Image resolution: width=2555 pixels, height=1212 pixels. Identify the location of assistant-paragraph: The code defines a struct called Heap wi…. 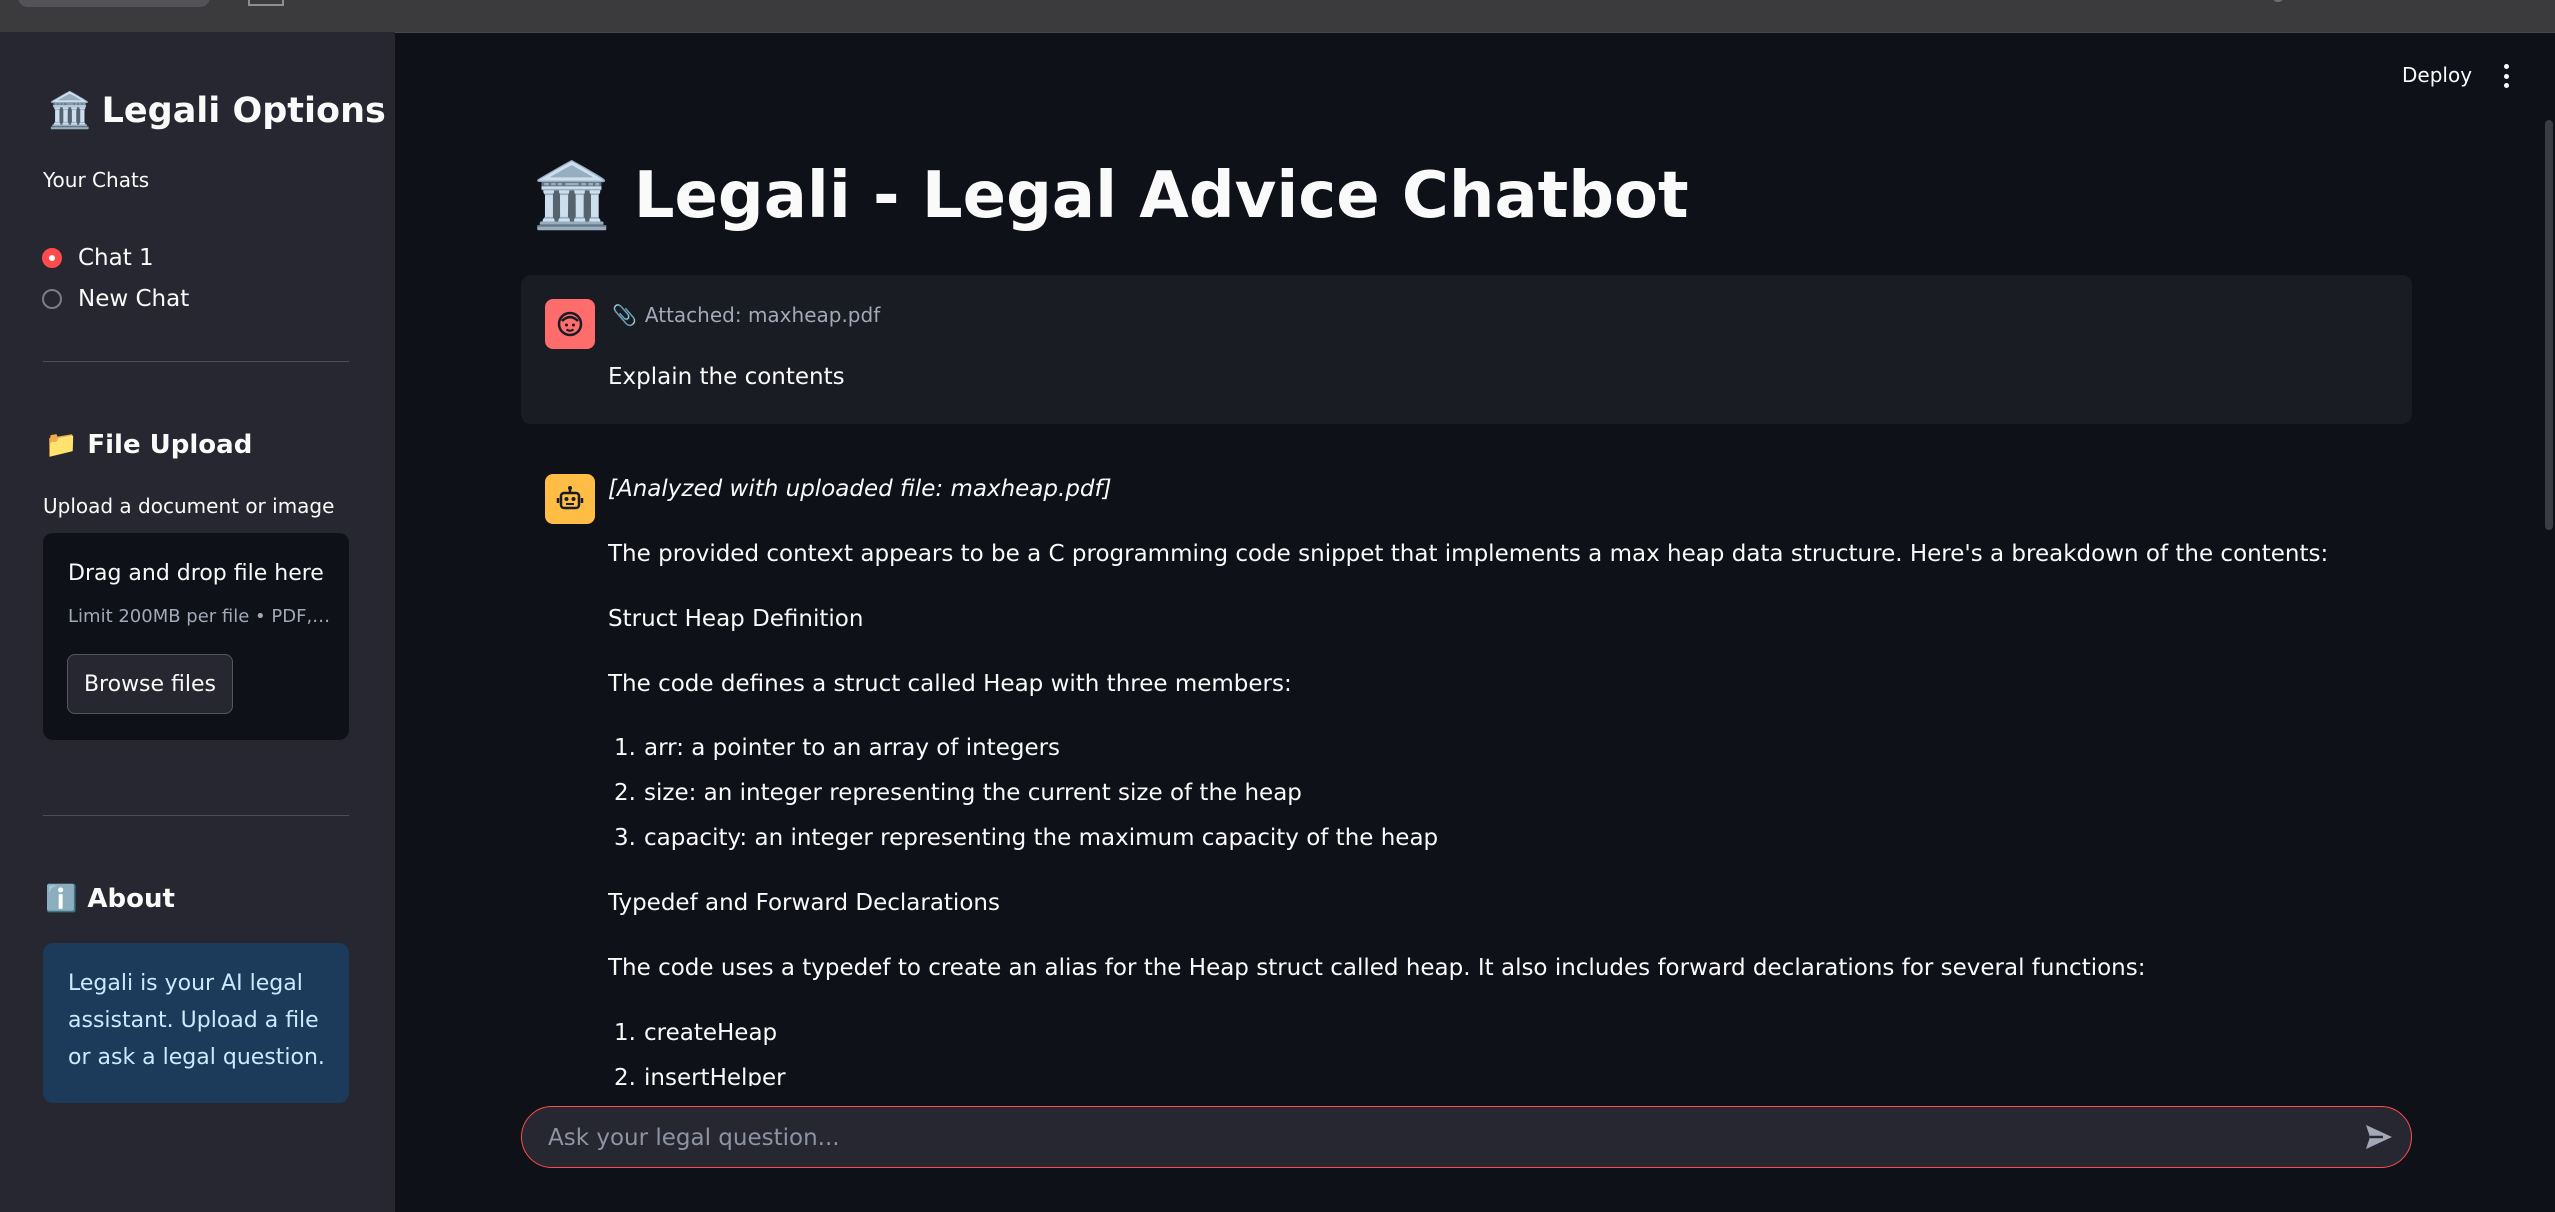
(950, 684).